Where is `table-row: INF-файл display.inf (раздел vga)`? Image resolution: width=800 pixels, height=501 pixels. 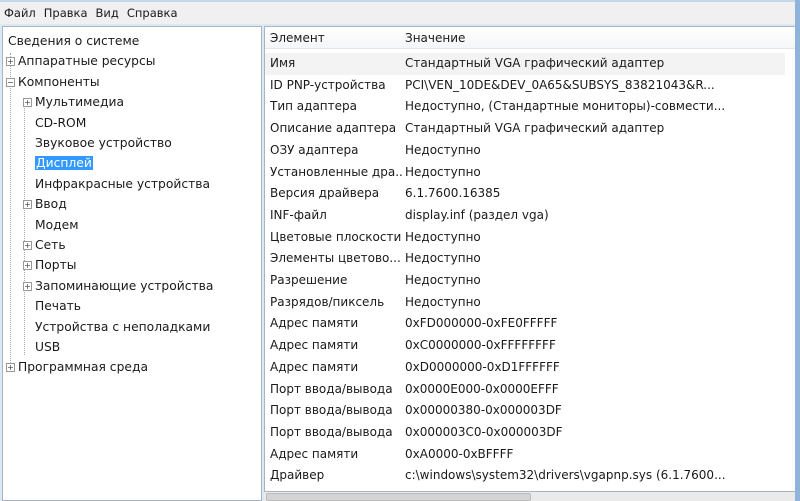
table-row: INF-файл display.inf (раздел vga) is located at coordinates (530, 216).